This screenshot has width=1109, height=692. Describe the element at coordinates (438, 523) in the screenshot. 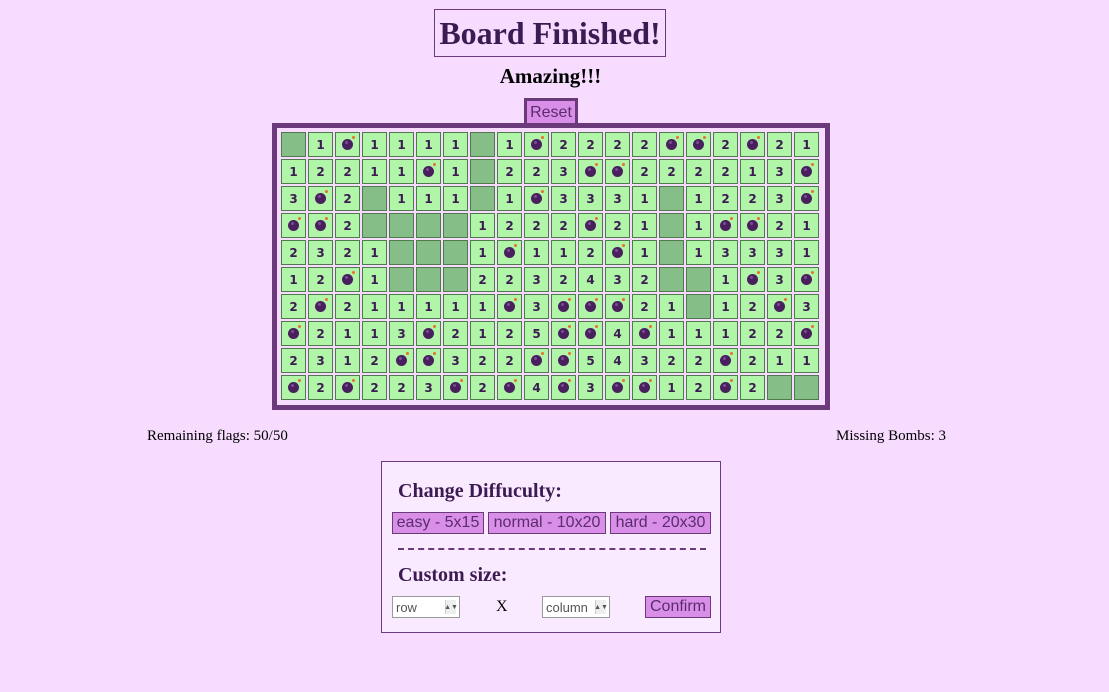

I see `easy-button: easy - 5x15` at that location.